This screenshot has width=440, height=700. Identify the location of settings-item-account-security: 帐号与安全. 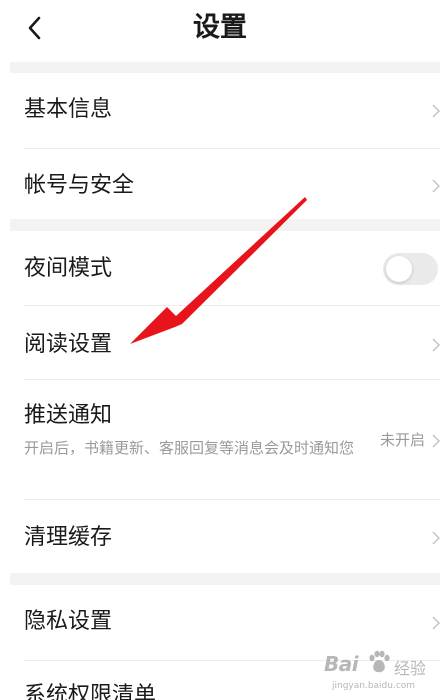
(220, 184).